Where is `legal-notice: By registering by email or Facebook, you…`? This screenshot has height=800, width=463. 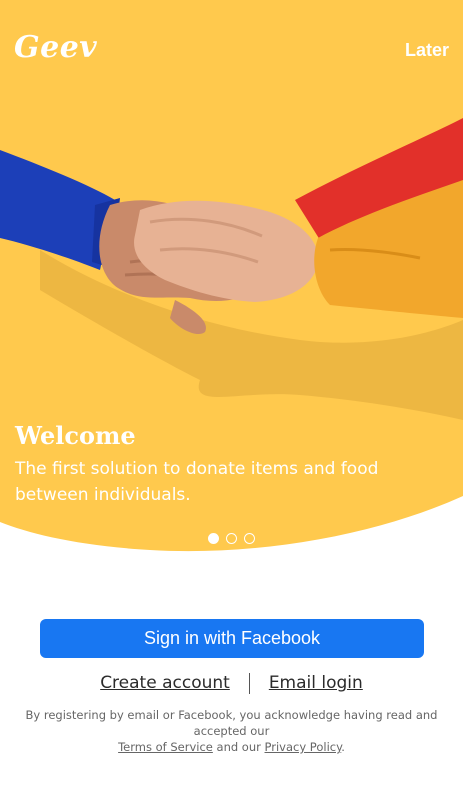
legal-notice: By registering by email or Facebook, you… is located at coordinates (231, 731).